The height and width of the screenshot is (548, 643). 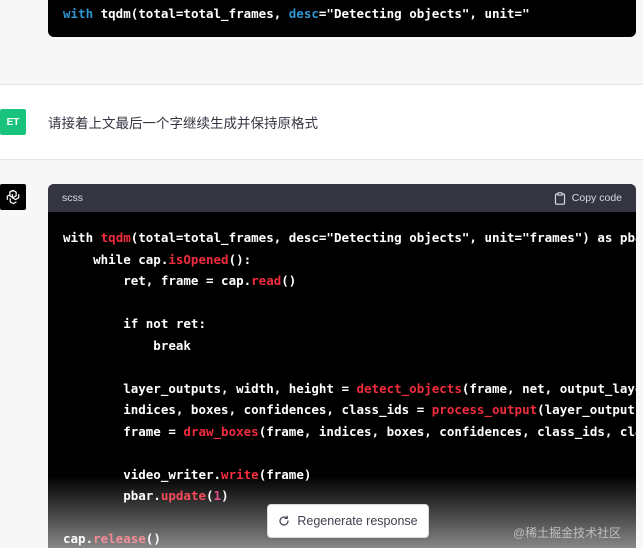 What do you see at coordinates (349, 475) in the screenshot?
I see `code-line: video_writer.write(frame)` at bounding box center [349, 475].